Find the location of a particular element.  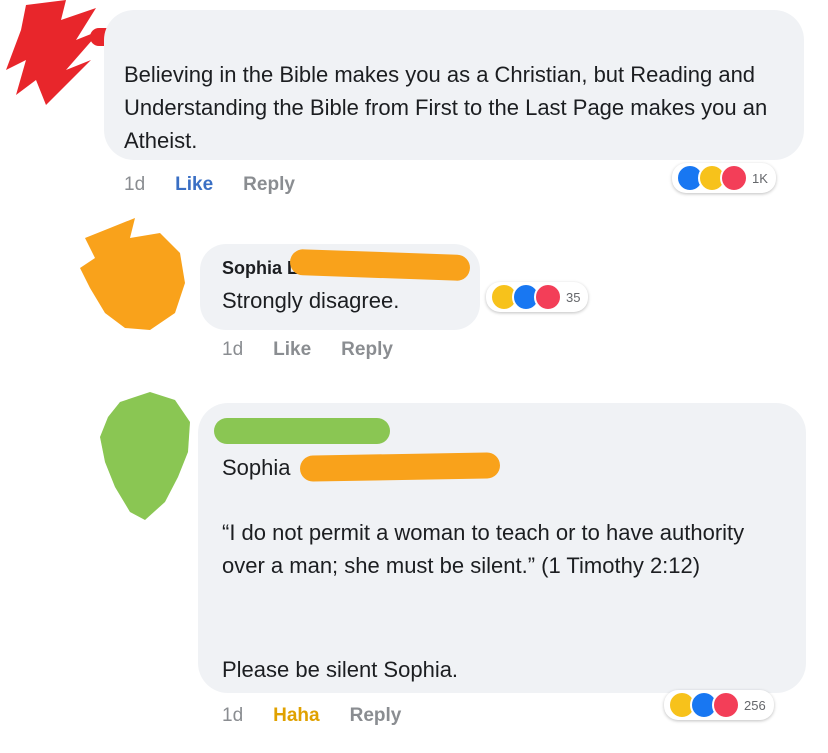

reaction-count: 1K is located at coordinates (760, 178).